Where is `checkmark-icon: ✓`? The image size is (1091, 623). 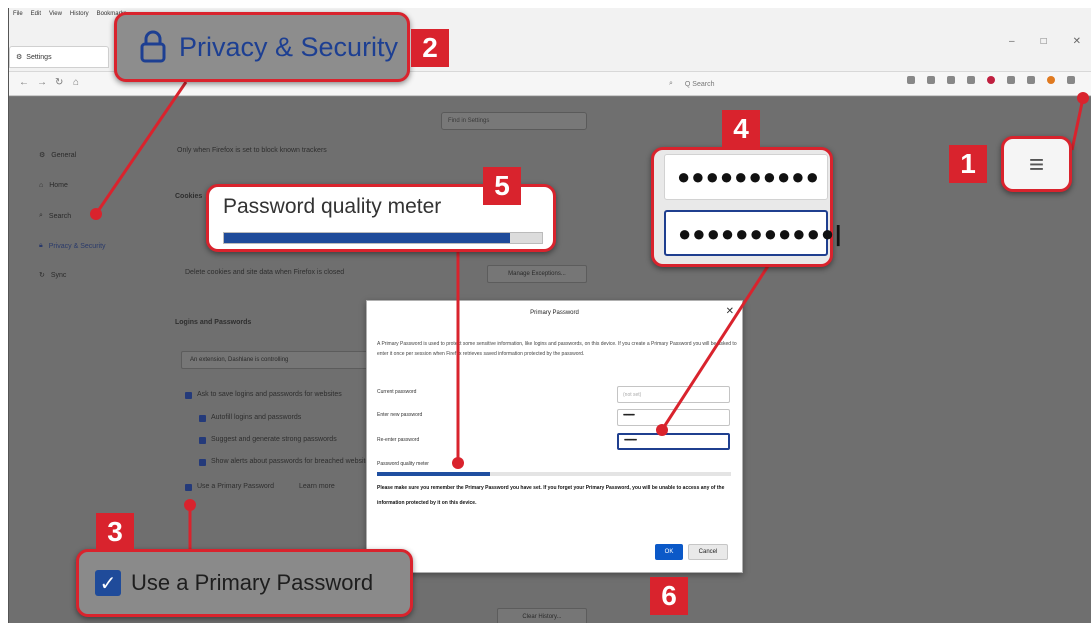
checkmark-icon: ✓ is located at coordinates (108, 583).